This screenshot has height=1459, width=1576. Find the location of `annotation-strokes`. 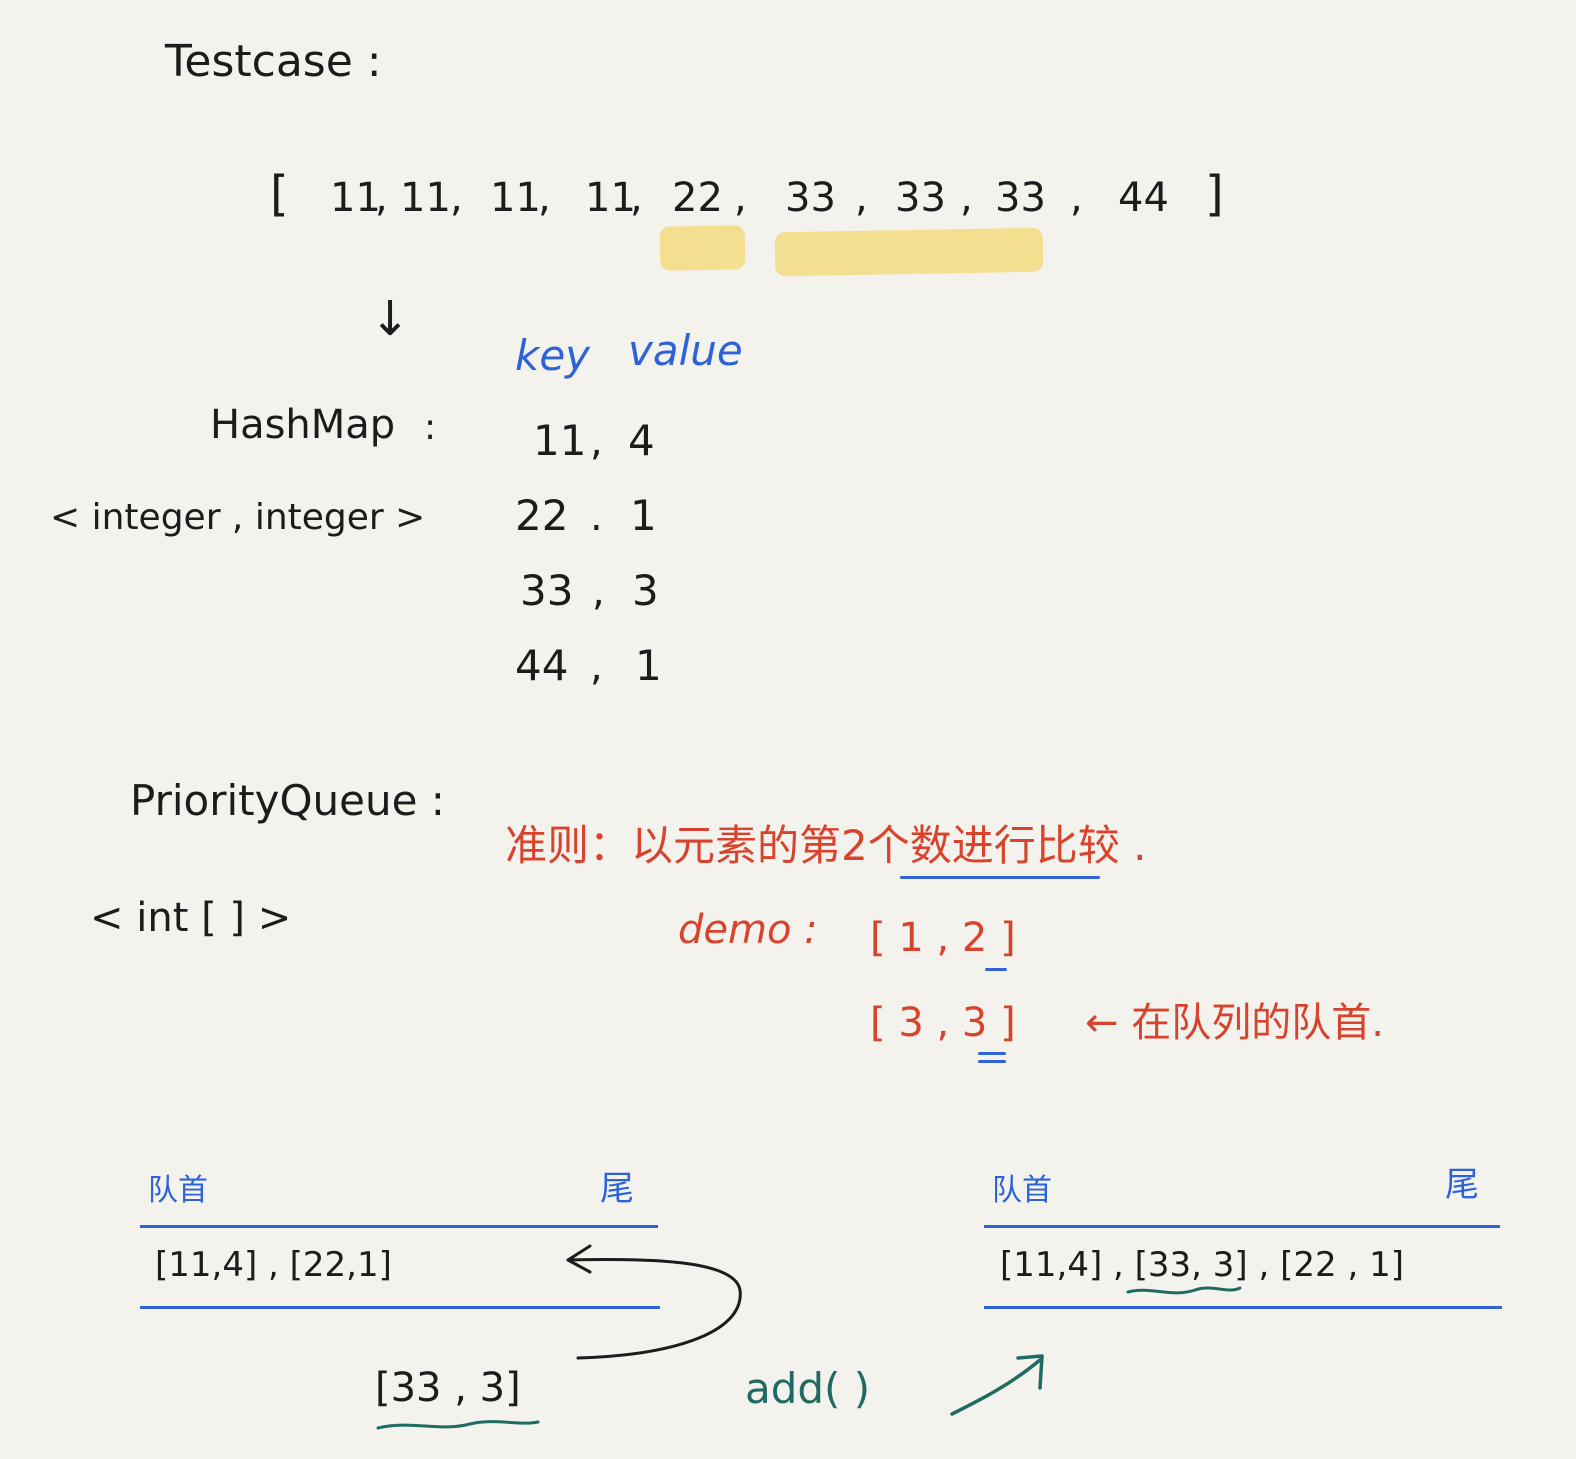

annotation-strokes is located at coordinates (809, 1337).